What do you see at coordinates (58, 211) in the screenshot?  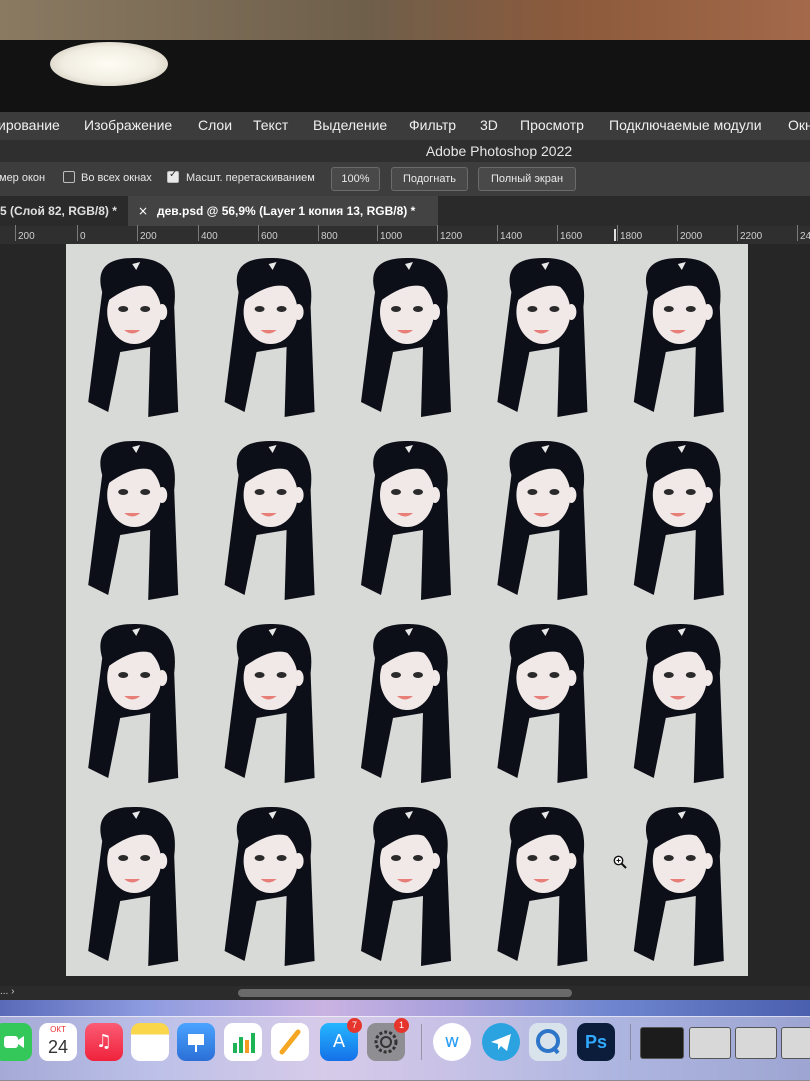 I see `tab-label: 5 (Слой 82, RGB/8) *` at bounding box center [58, 211].